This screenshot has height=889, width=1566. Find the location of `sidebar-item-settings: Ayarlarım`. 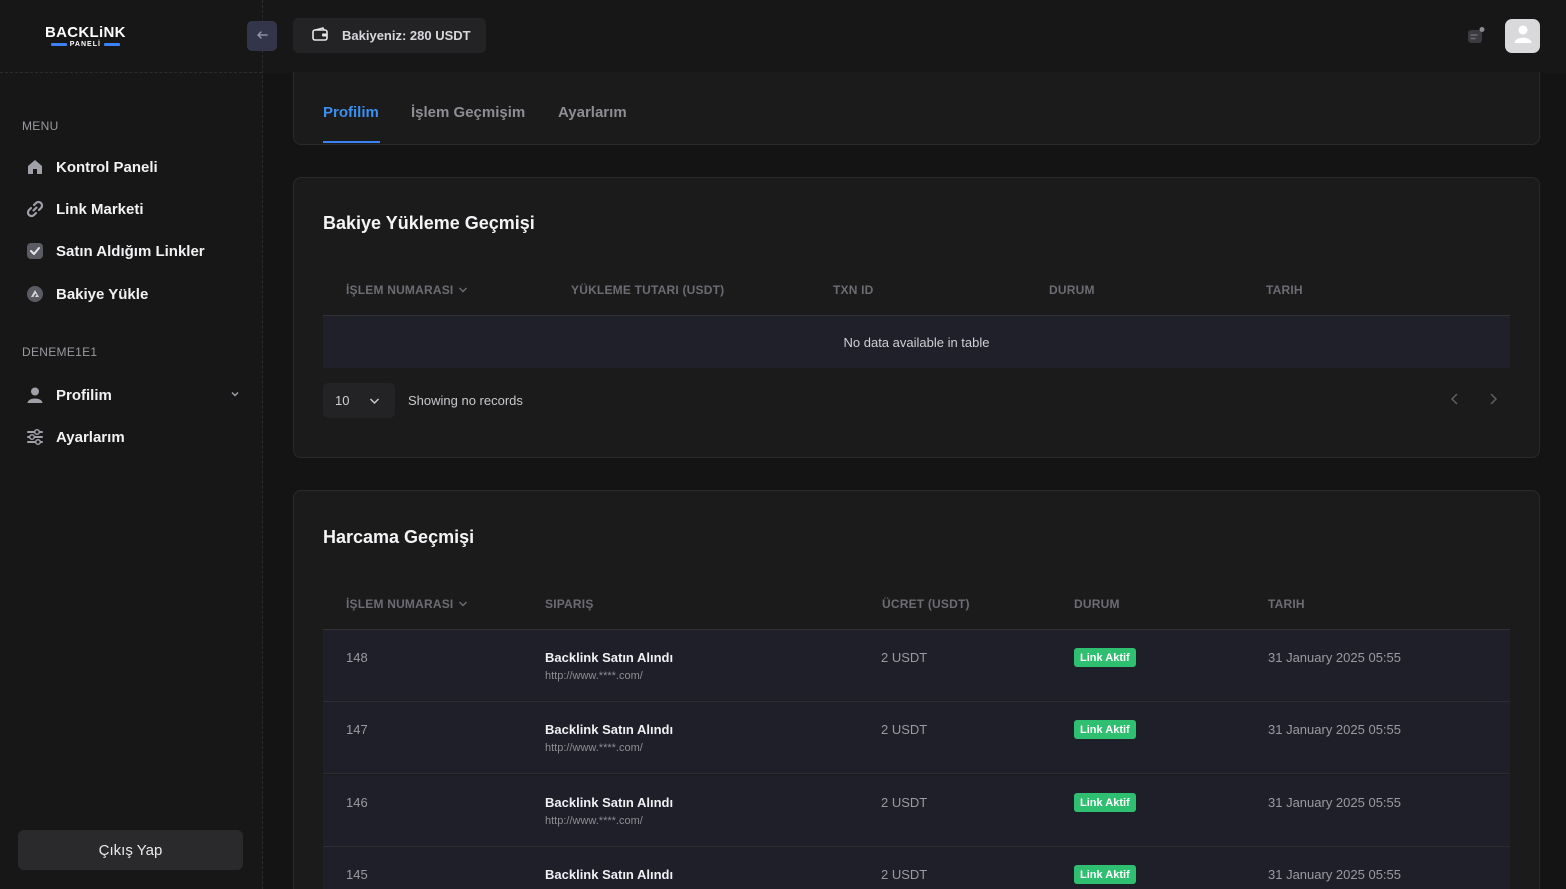

sidebar-item-settings: Ayarlarım is located at coordinates (131, 437).